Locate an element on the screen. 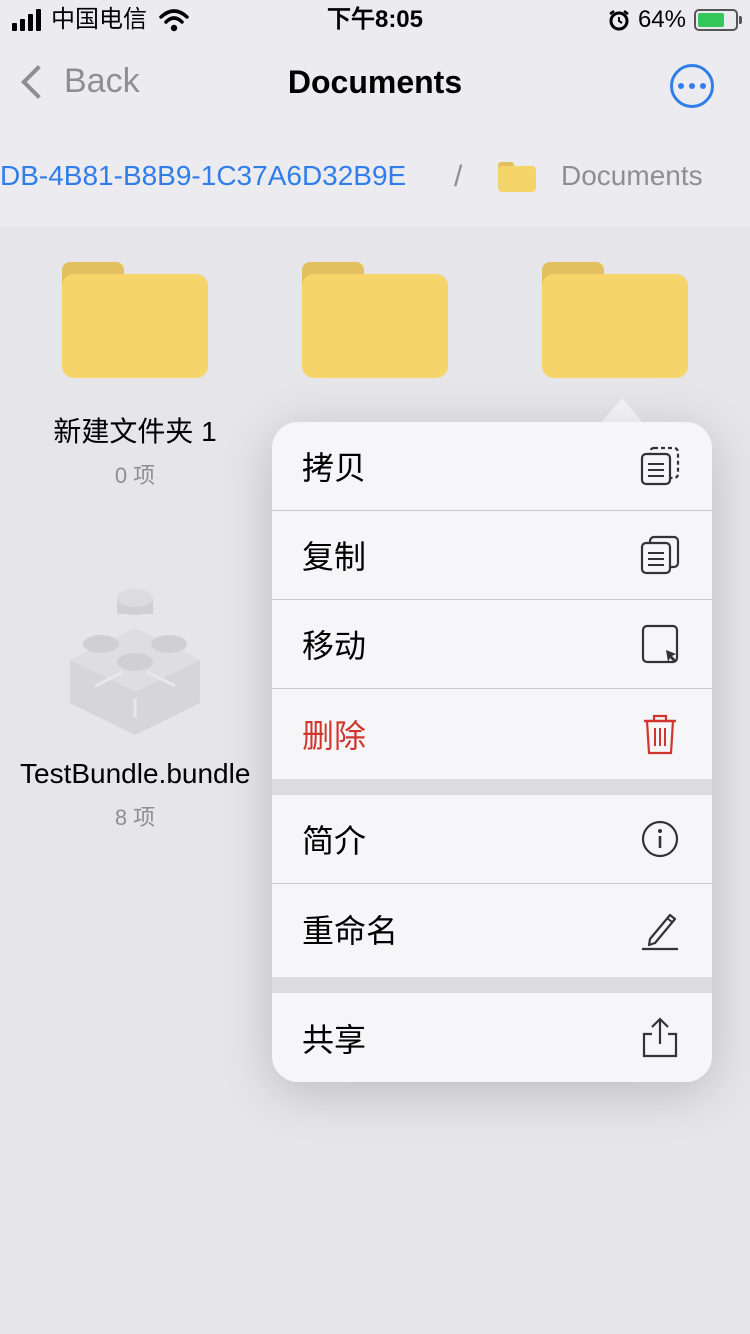 This screenshot has width=750, height=1334. bundle-item: TestBundle.bundle 8 项 is located at coordinates (135, 710).